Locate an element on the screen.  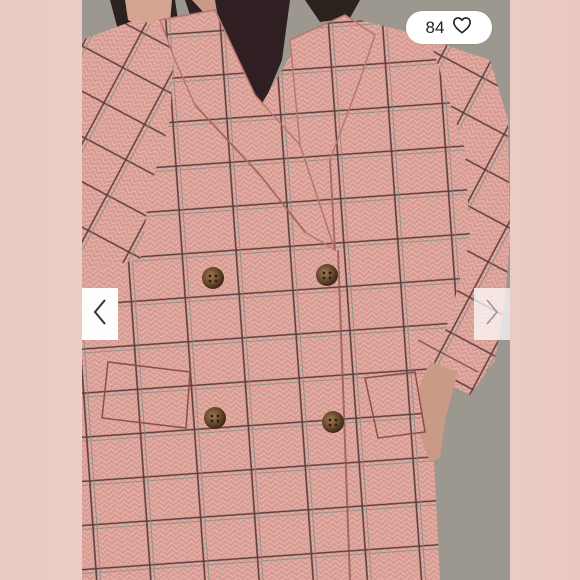
like-button: 84 is located at coordinates (449, 27).